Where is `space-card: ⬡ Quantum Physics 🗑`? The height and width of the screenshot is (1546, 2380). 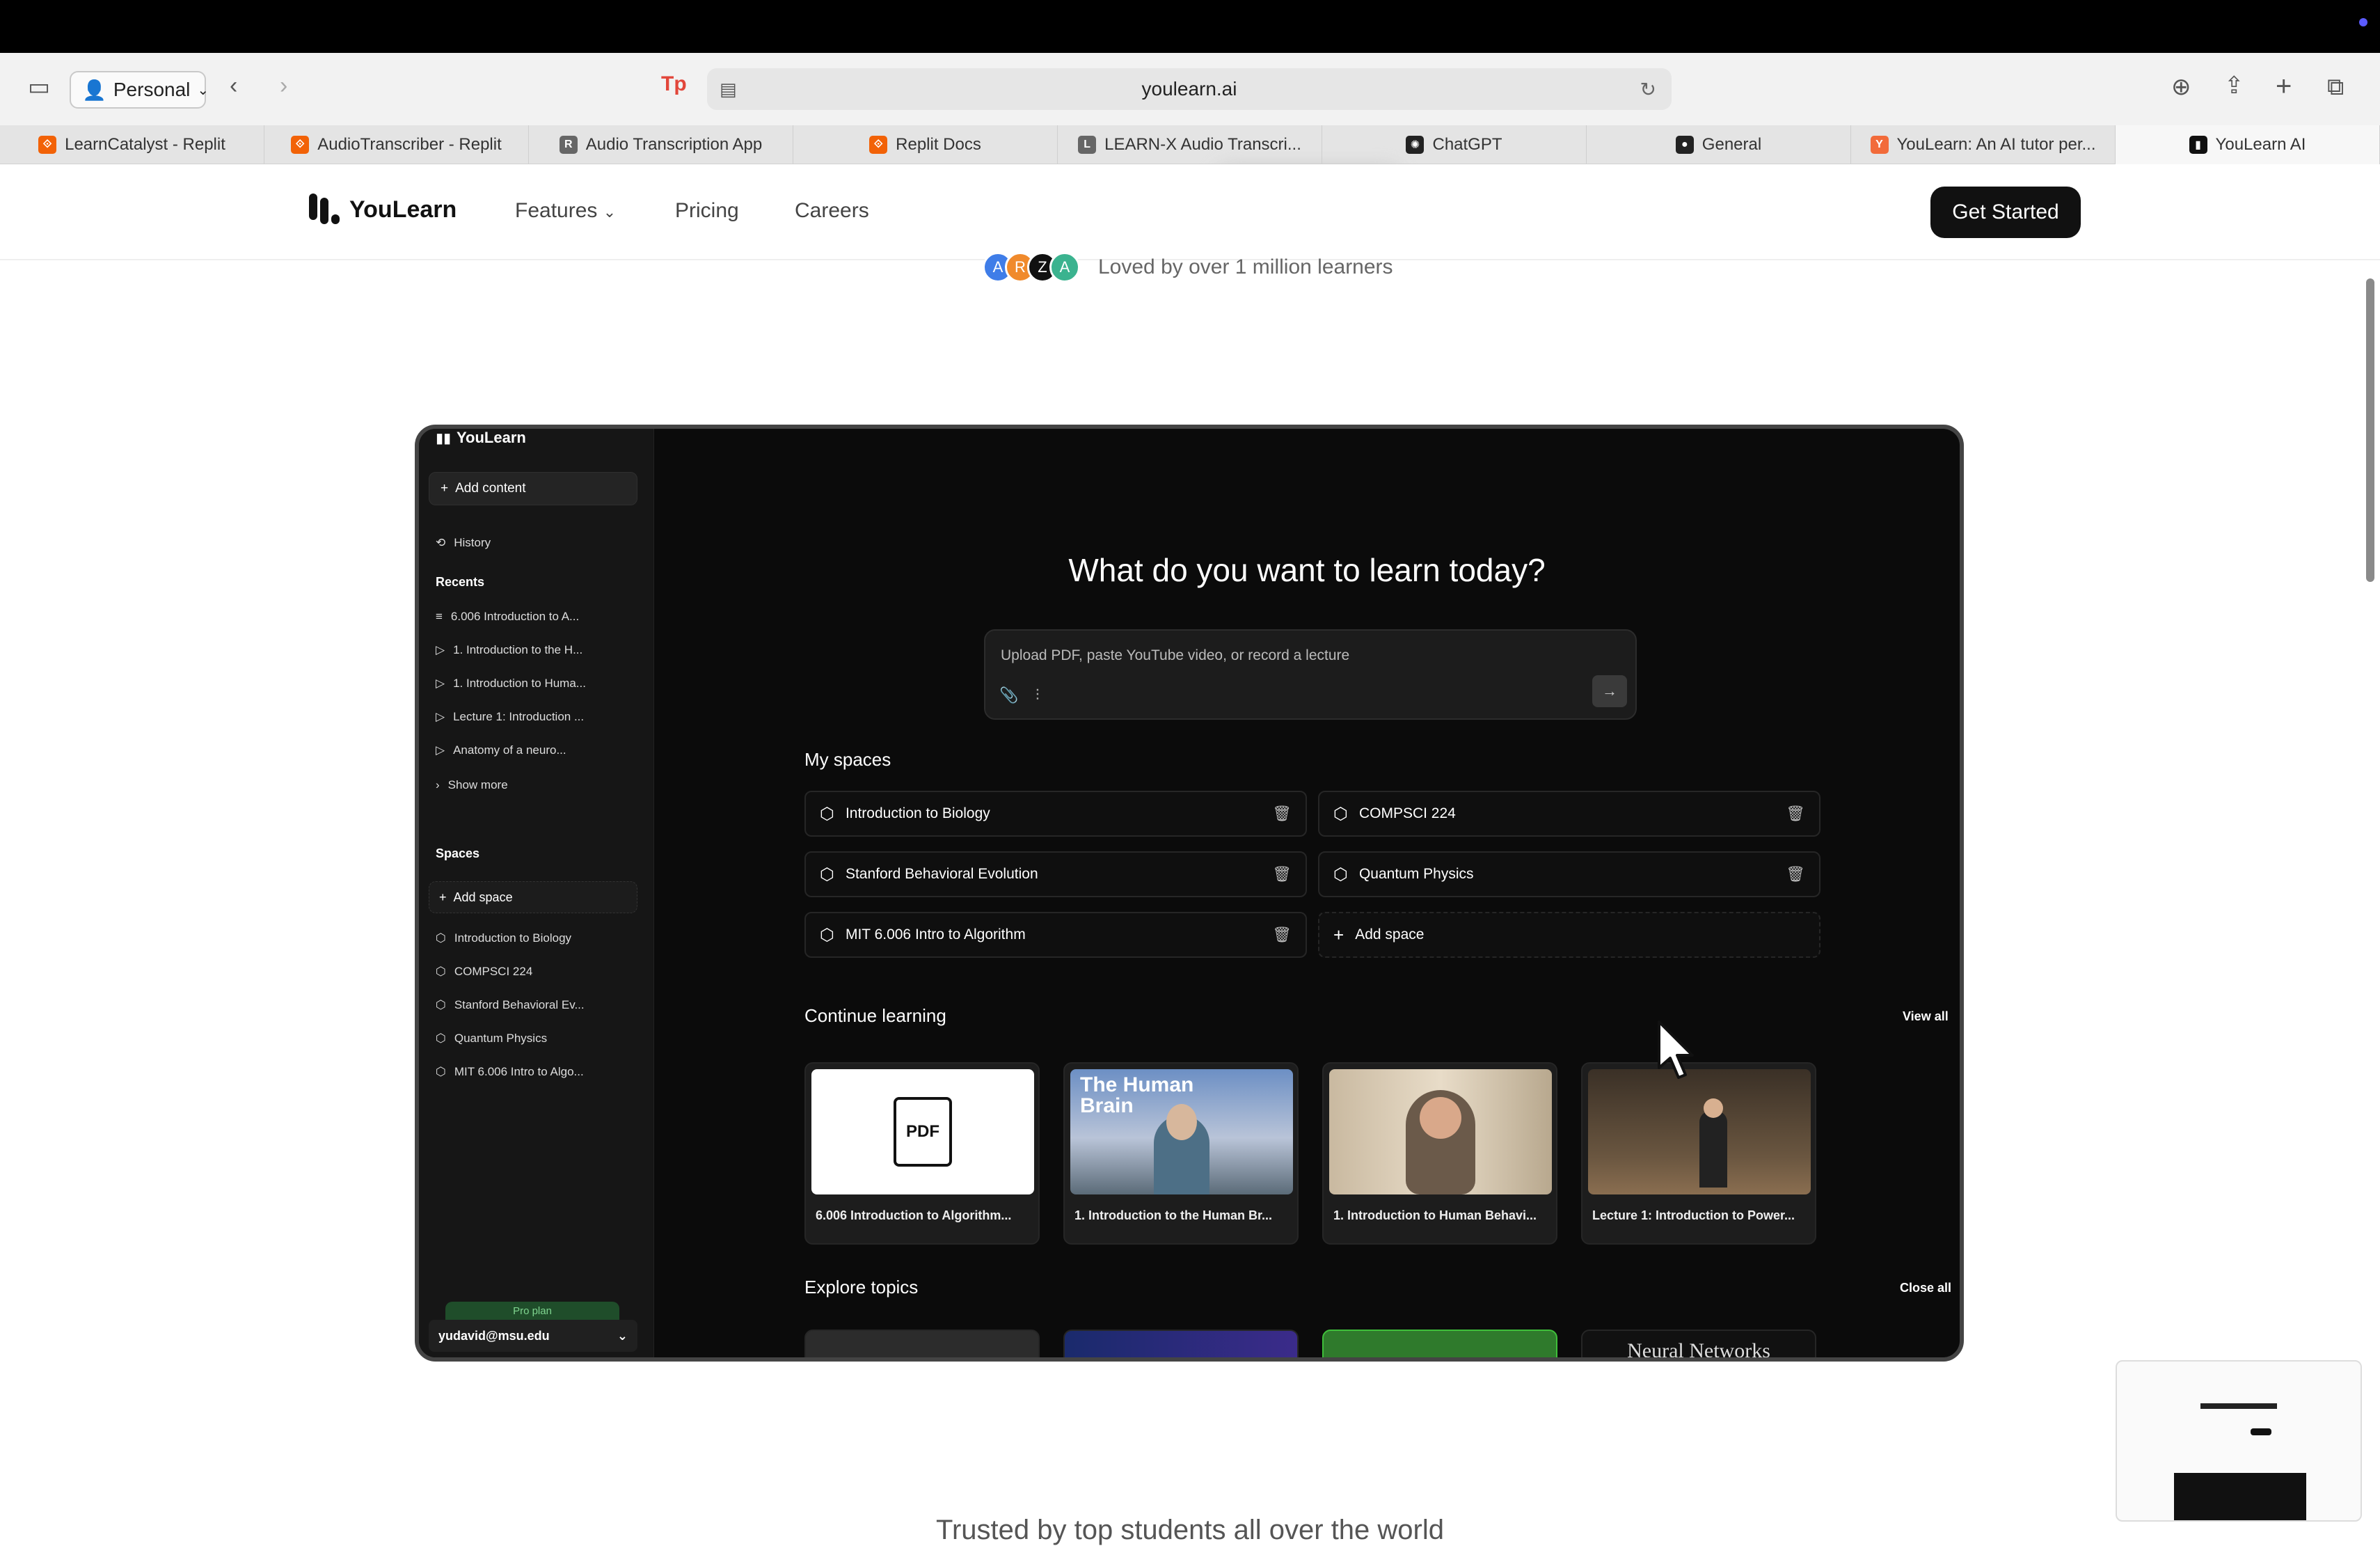
space-card: ⬡ Quantum Physics 🗑 is located at coordinates (1569, 874).